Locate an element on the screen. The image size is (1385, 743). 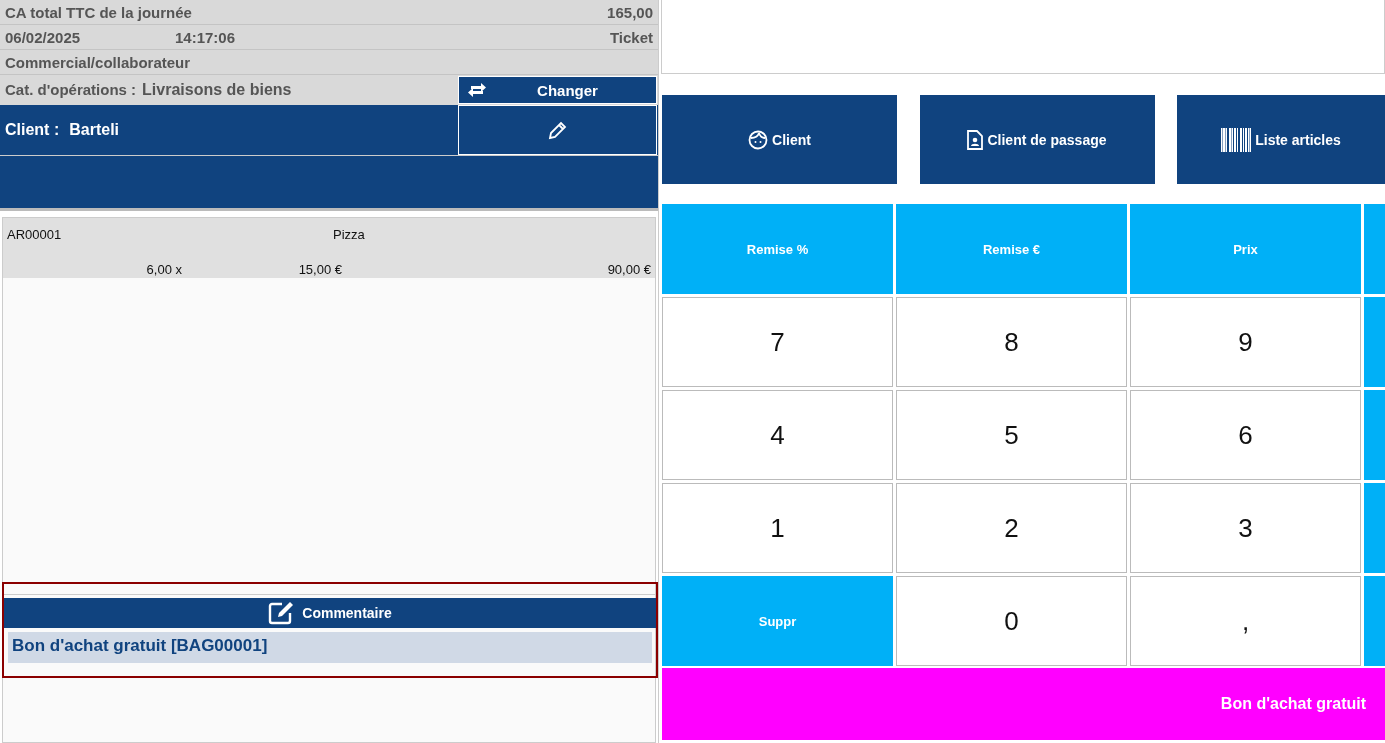
keypad-key: , is located at coordinates (1245, 621).